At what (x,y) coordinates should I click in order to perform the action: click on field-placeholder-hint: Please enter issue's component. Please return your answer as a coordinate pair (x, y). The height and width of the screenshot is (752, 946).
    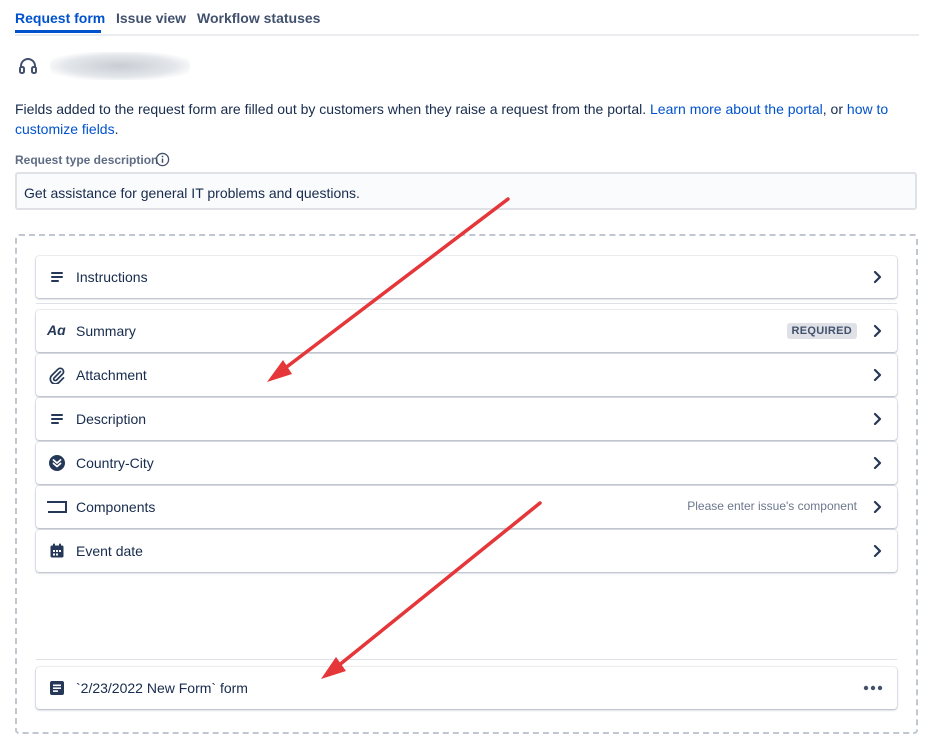
    Looking at the image, I should click on (772, 506).